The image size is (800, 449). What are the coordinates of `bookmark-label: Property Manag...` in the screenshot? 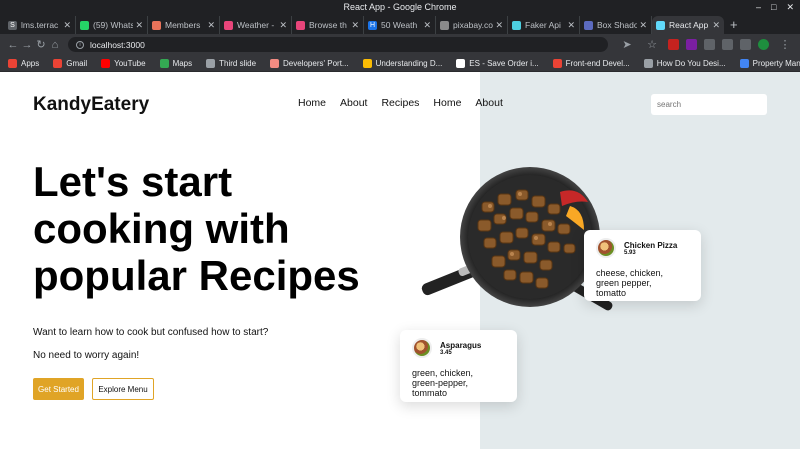 It's located at (776, 63).